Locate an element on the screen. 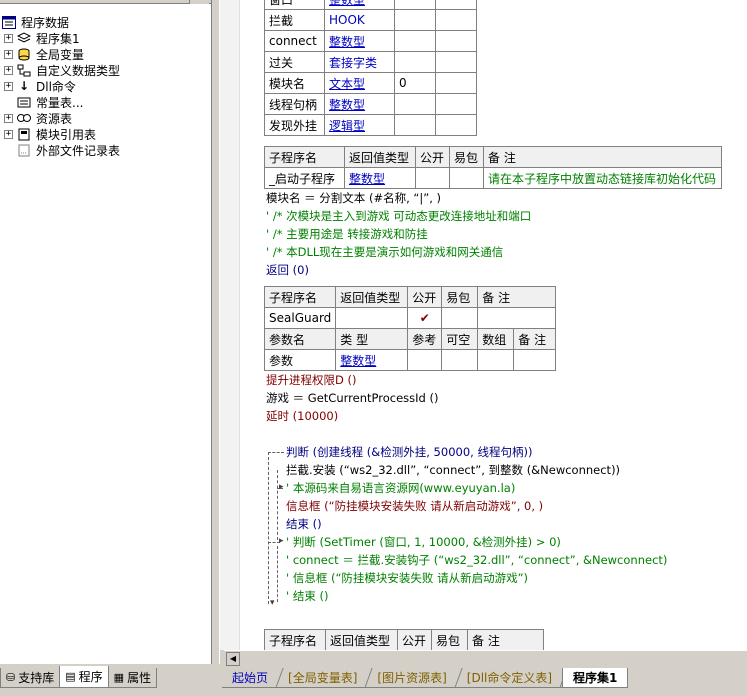 The image size is (747, 696). tab-image-resources: [图片资源表] is located at coordinates (415, 678).